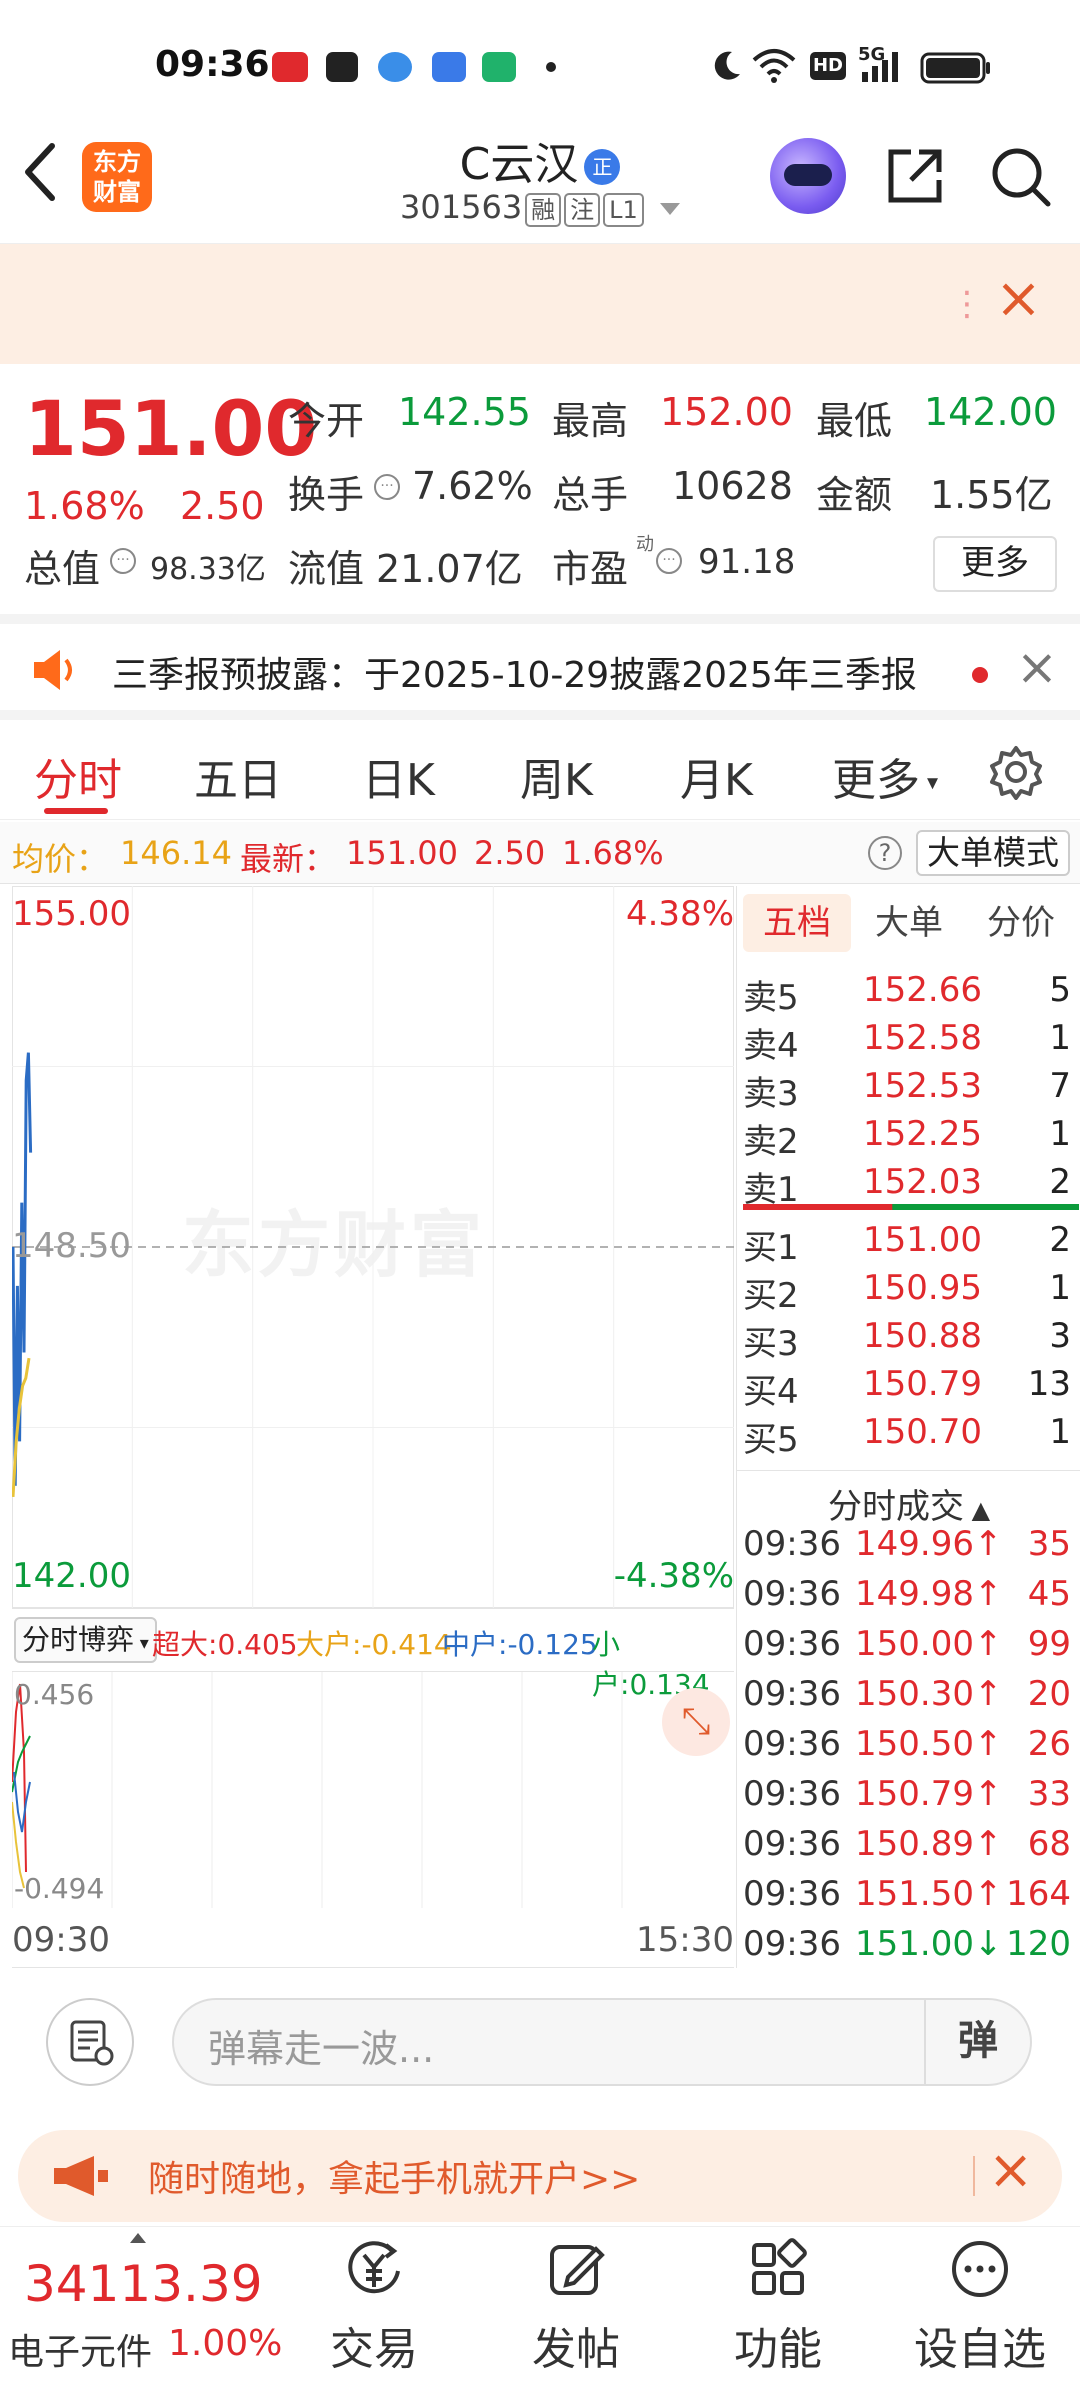  What do you see at coordinates (90, 2042) in the screenshot?
I see `comment-list-icon` at bounding box center [90, 2042].